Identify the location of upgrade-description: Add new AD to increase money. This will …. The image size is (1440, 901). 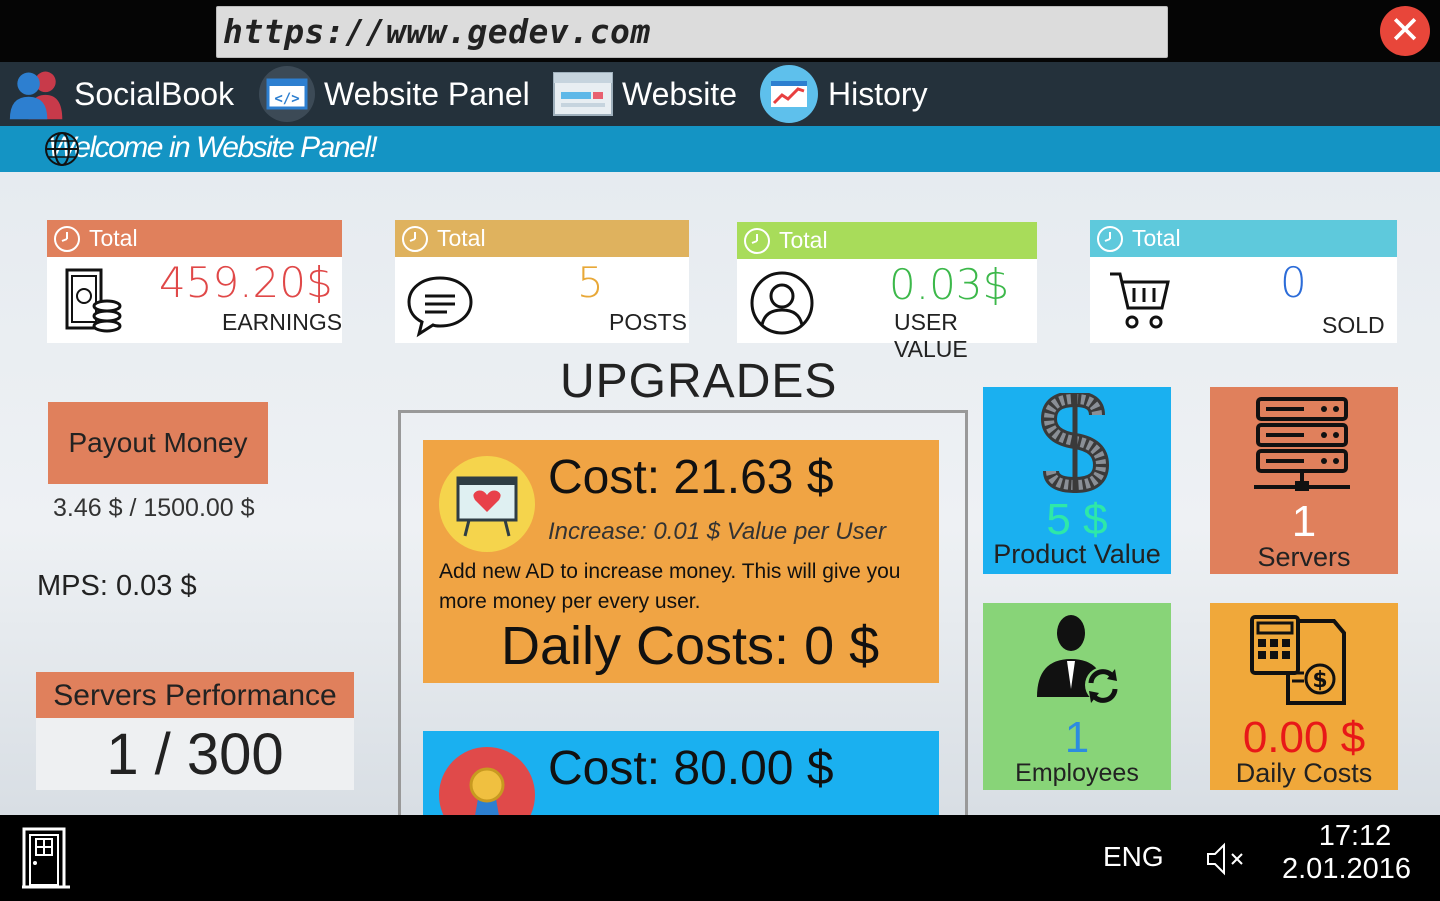
(670, 586).